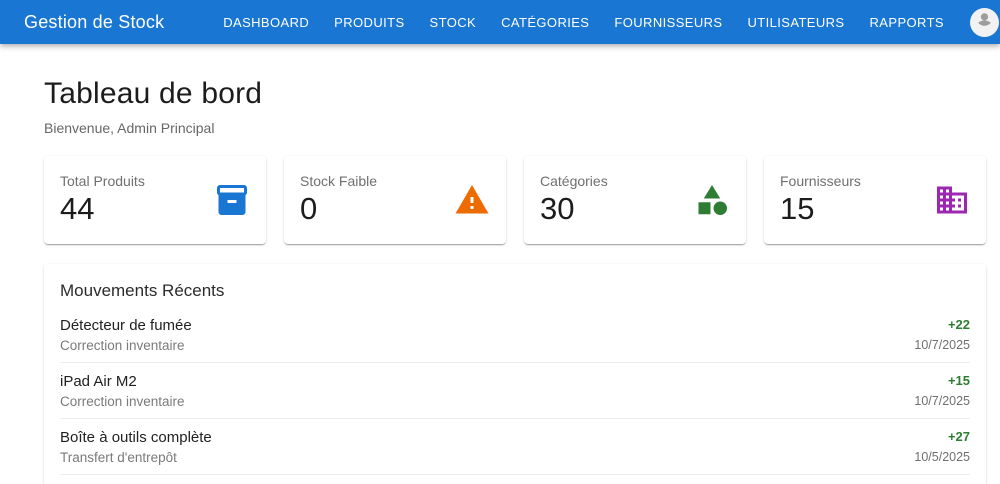 Image resolution: width=1000 pixels, height=484 pixels. Describe the element at coordinates (136, 437) in the screenshot. I see `movement-product: Boîte à outils complète` at that location.